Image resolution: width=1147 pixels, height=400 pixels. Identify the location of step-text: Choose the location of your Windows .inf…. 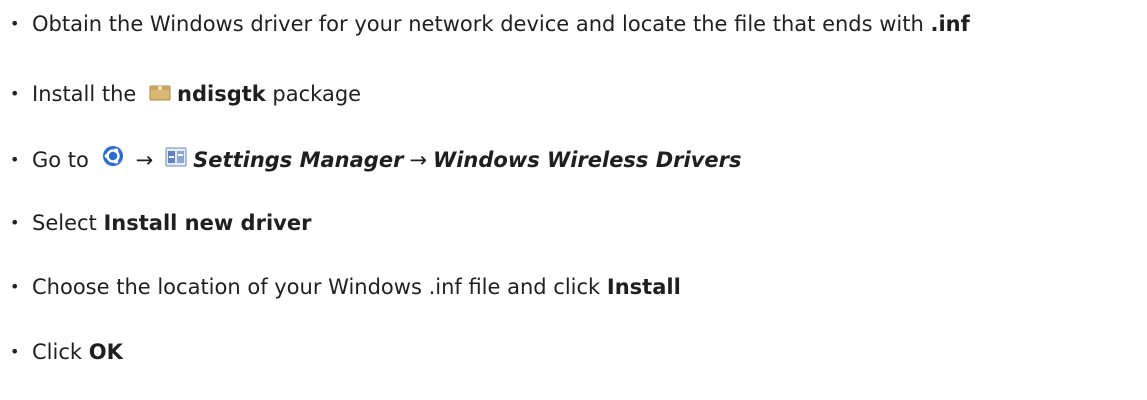
(319, 287).